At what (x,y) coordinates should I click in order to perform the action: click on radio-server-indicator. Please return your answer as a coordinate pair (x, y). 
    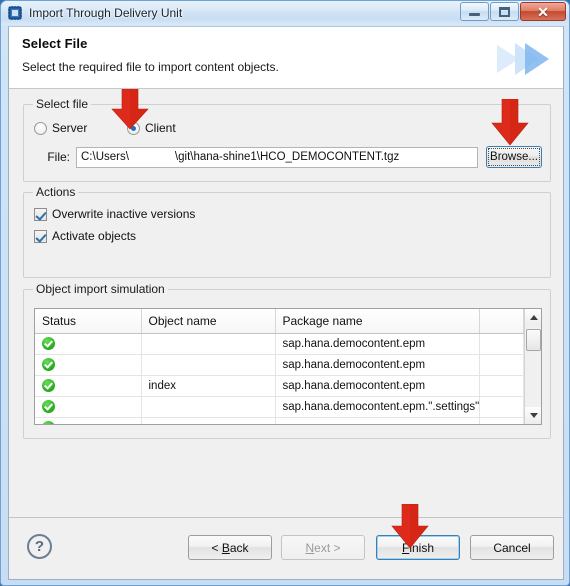
    Looking at the image, I should click on (40, 128).